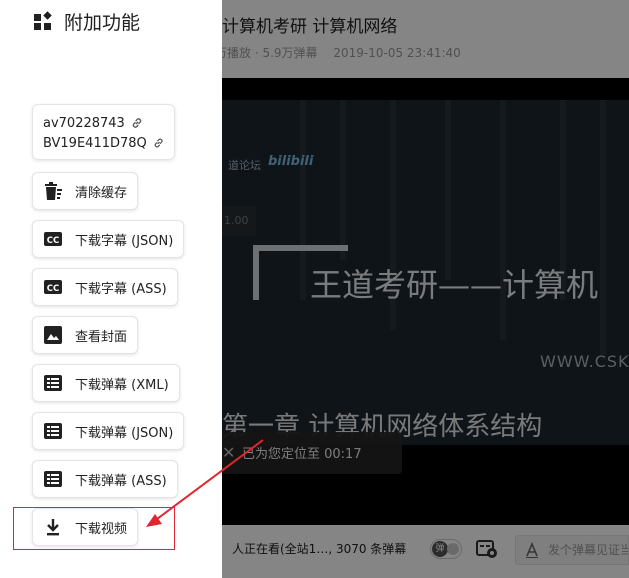  I want to click on clear-cache-label: 清除缓存, so click(101, 193).